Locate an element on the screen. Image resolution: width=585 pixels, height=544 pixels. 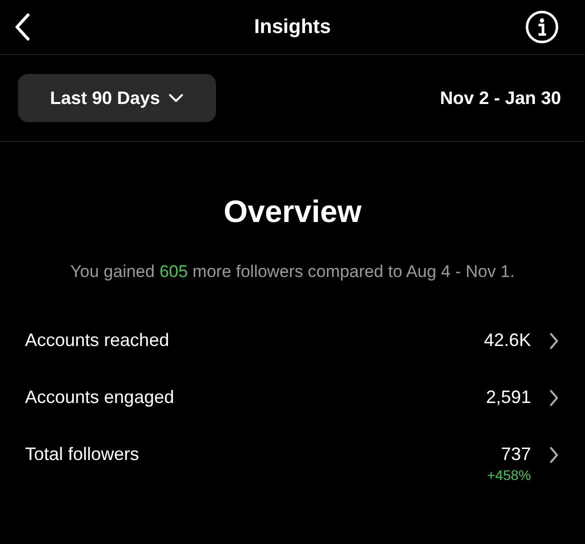
metric-value: 42.6K is located at coordinates (507, 340).